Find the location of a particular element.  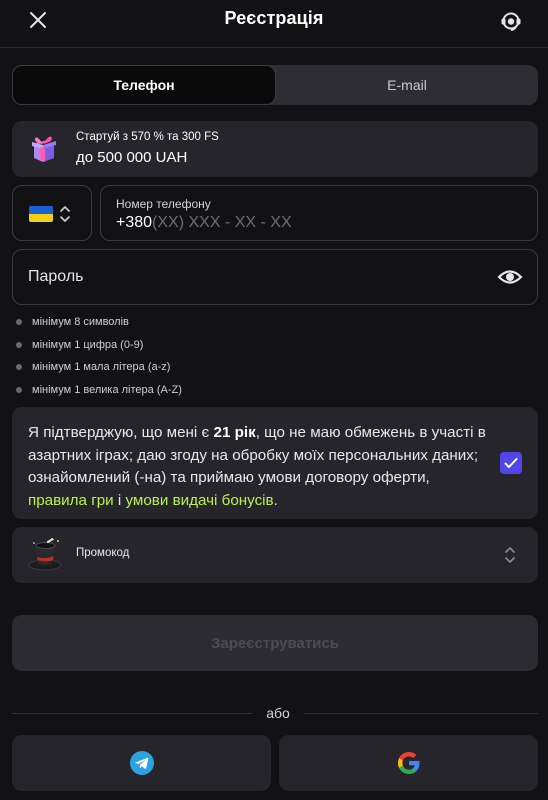

password-rule: мінімум 8 символів is located at coordinates (99, 325).